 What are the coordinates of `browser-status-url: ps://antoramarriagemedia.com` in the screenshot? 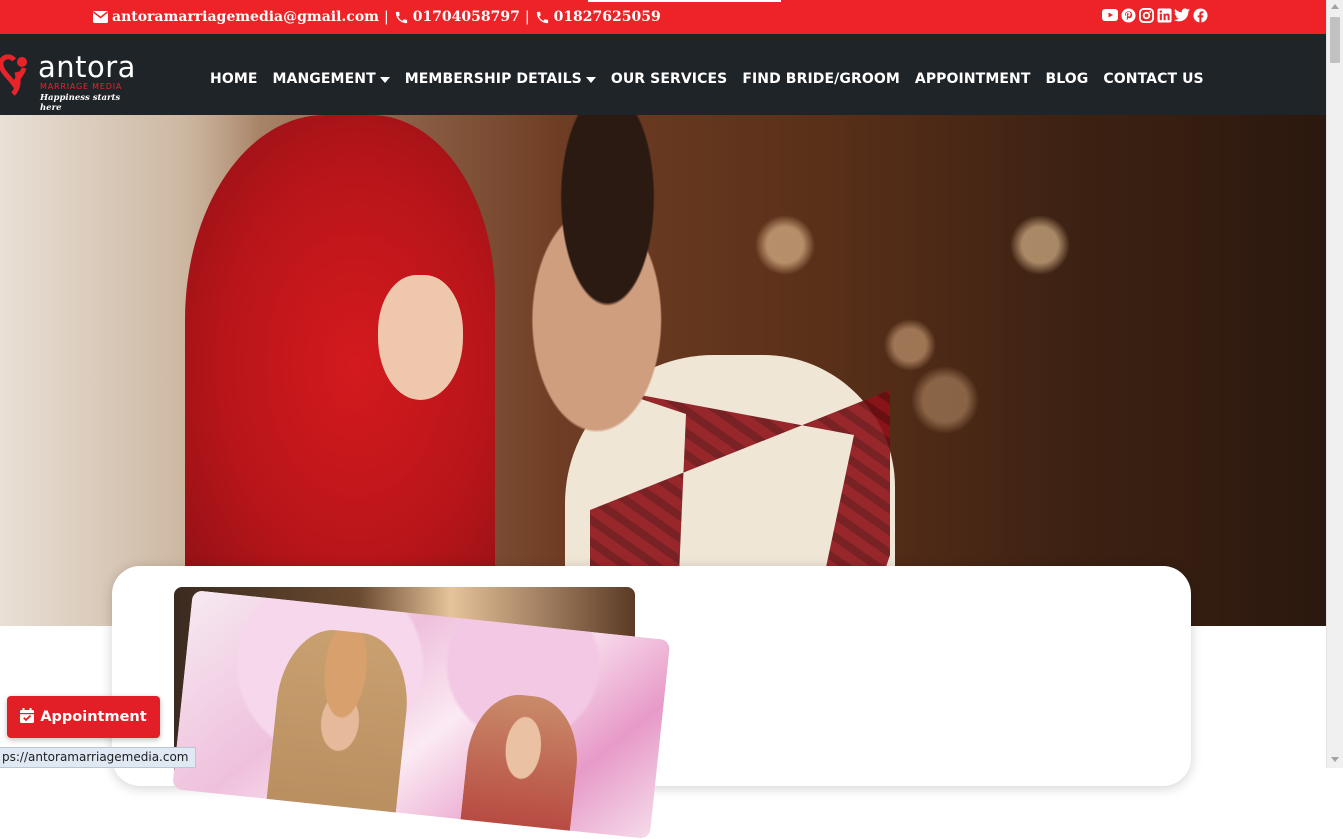 It's located at (98, 757).